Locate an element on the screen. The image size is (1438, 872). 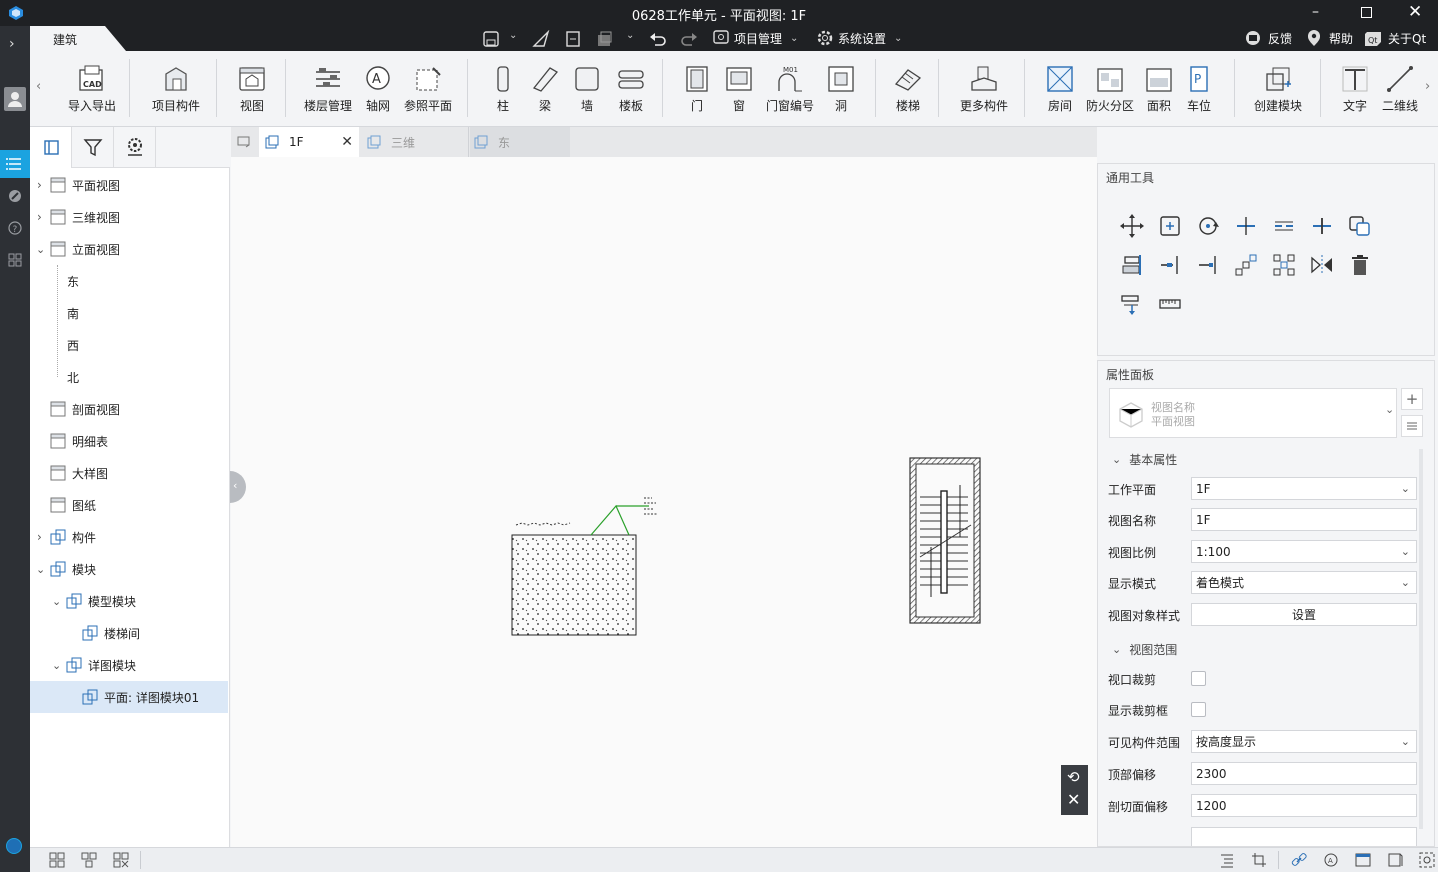
opening-button: 洞 is located at coordinates (841, 89).